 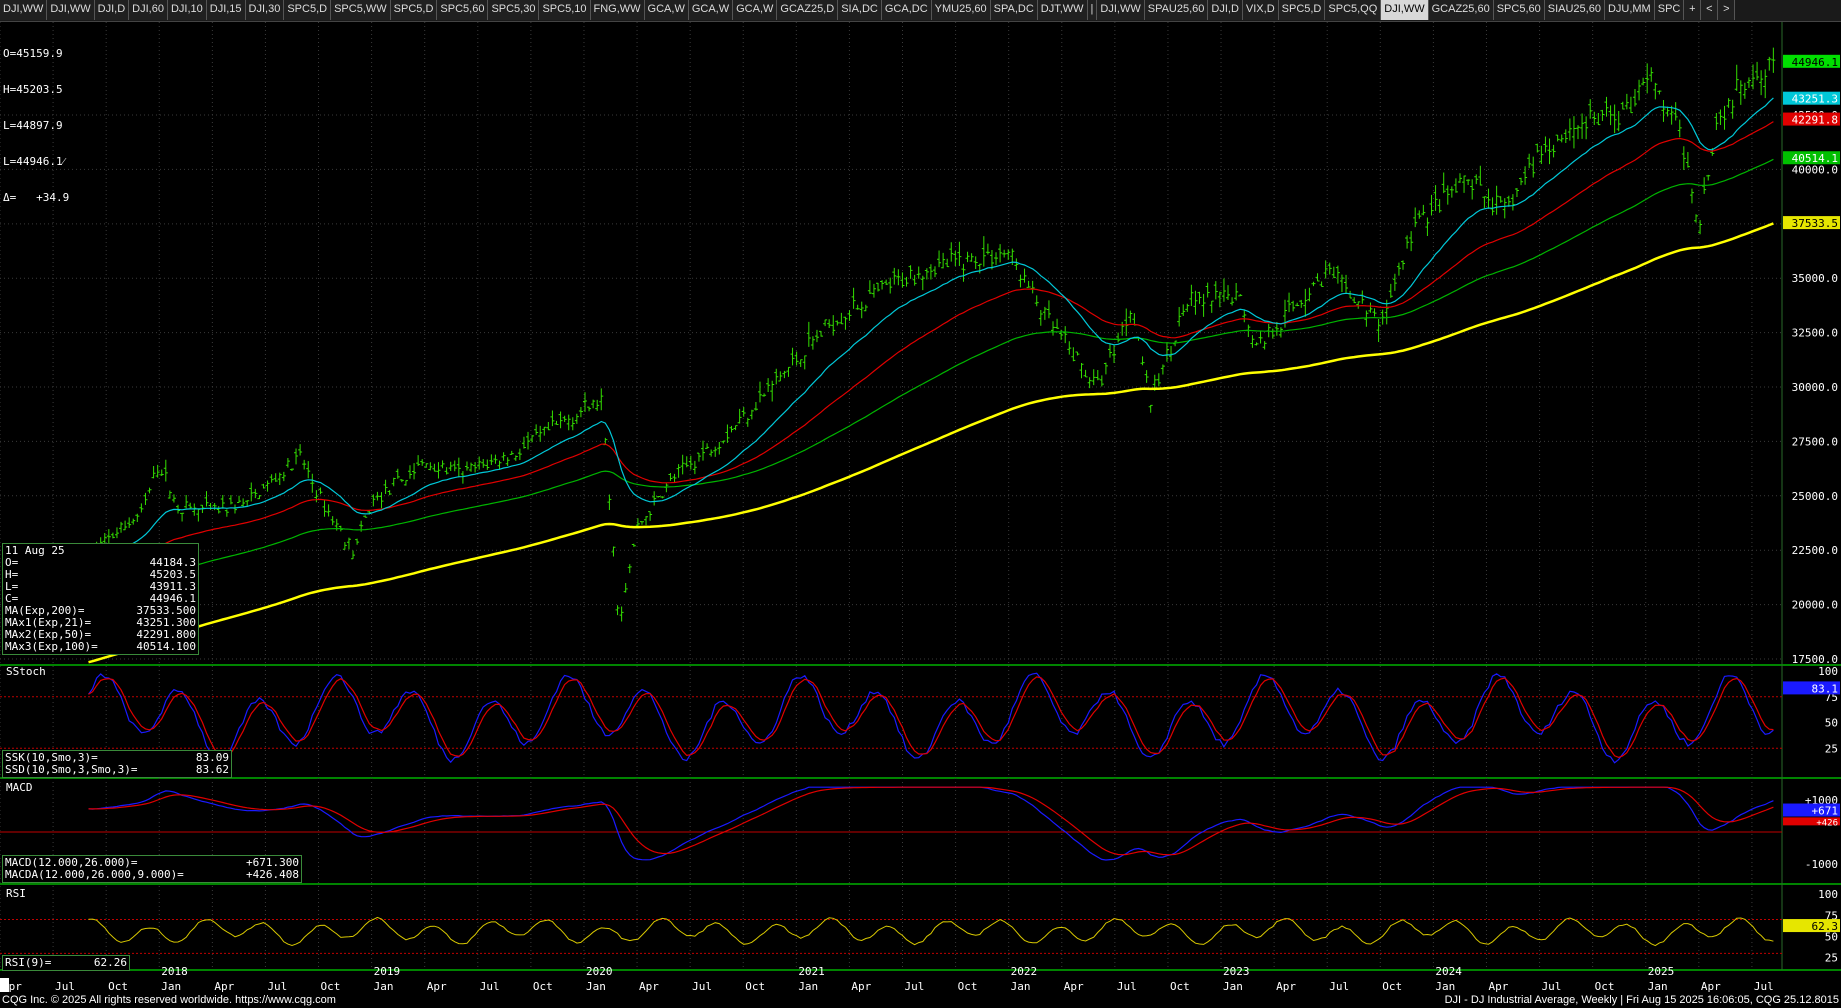 What do you see at coordinates (1669, 10) in the screenshot?
I see `symbol-tab: SPC` at bounding box center [1669, 10].